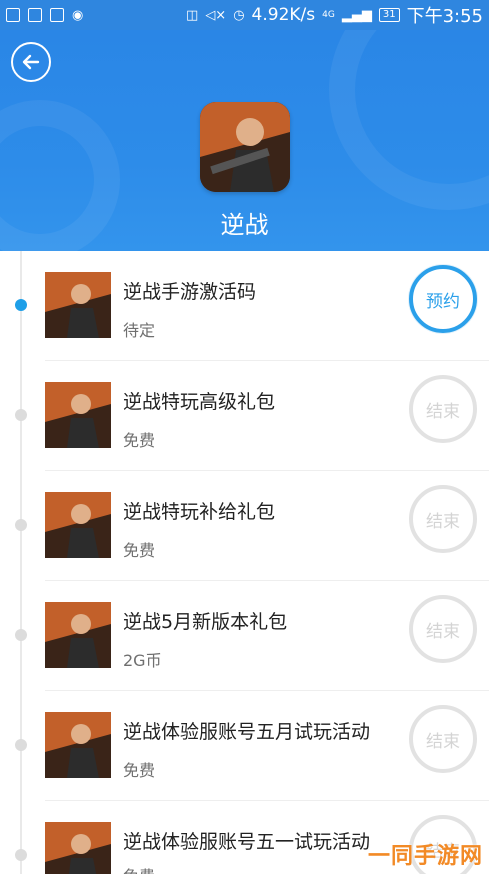  Describe the element at coordinates (192, 15) in the screenshot. I see `vibrate-icon: ◫` at that location.